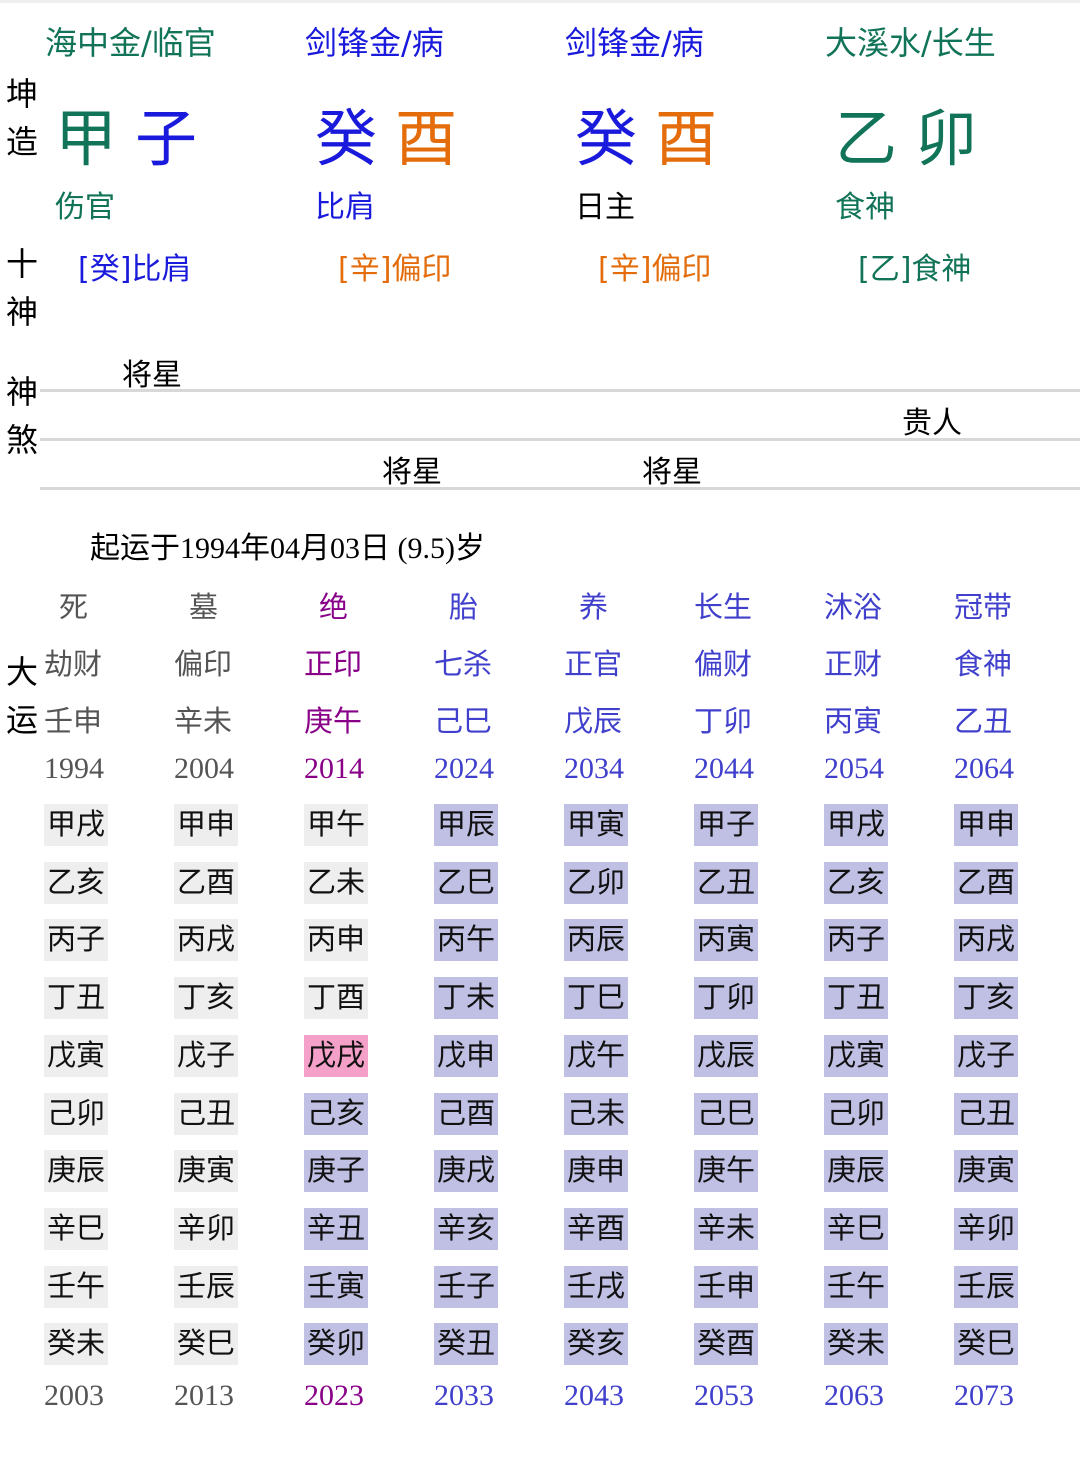  I want to click on liunian-ganzhi: 甲申, so click(986, 825).